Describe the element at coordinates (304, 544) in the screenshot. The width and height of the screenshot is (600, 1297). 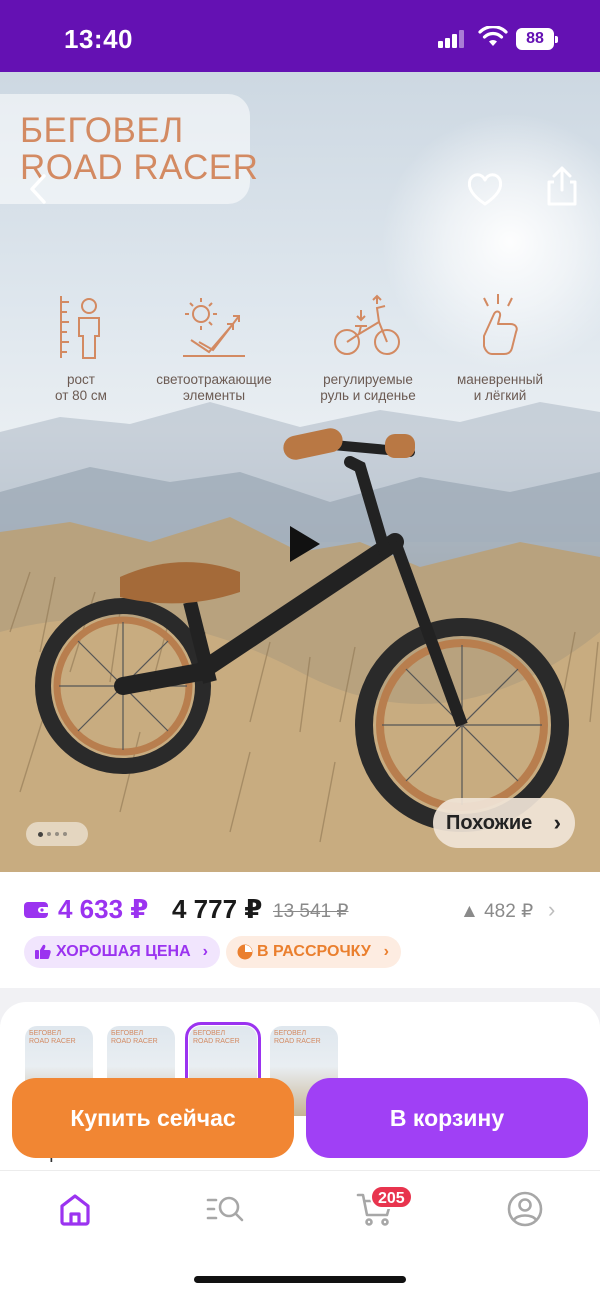
I see `play-video-icon` at that location.